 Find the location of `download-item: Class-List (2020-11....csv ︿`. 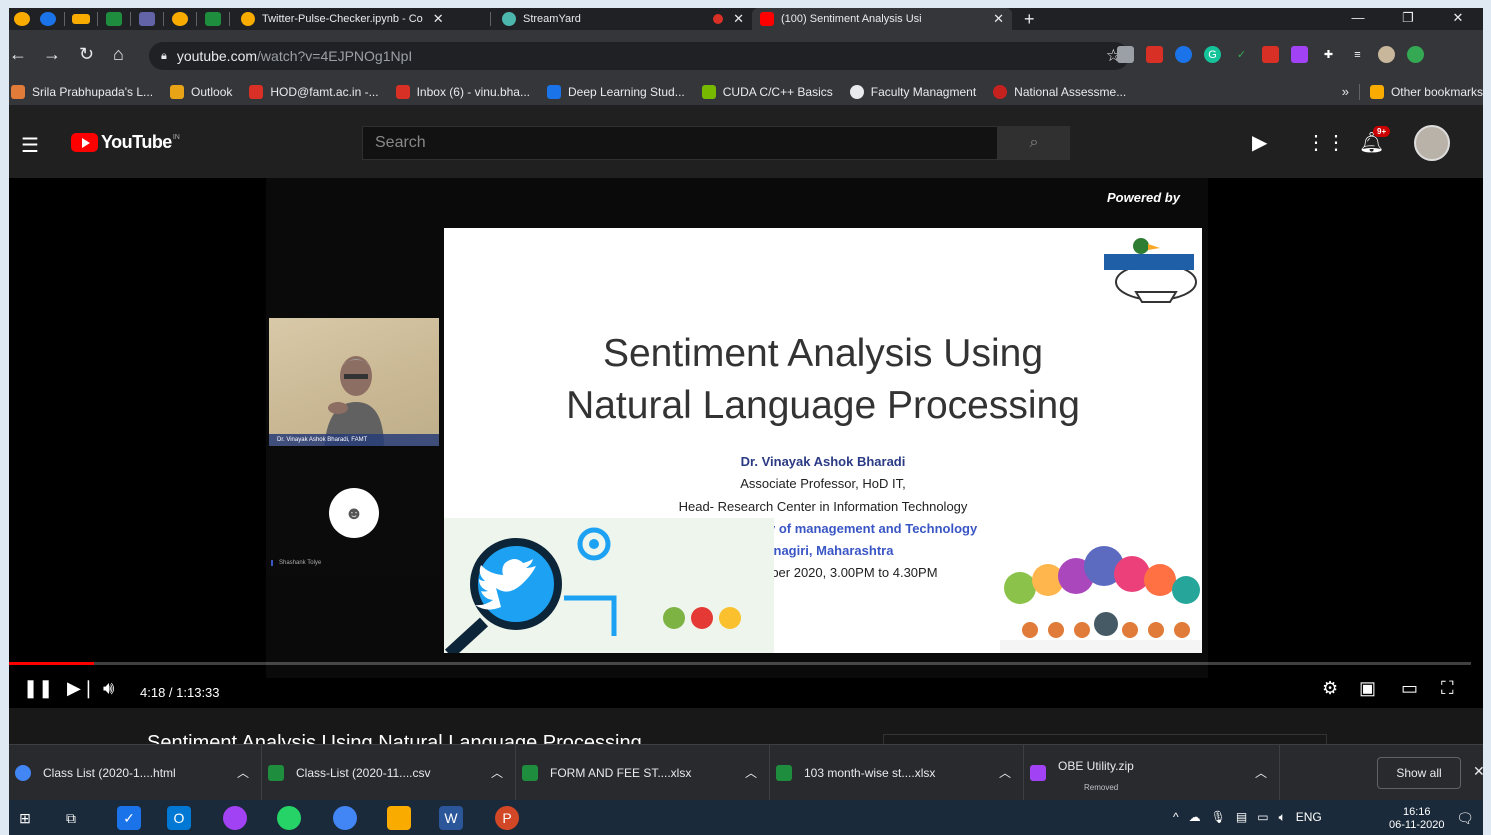

download-item: Class-List (2020-11....csv ︿ is located at coordinates (389, 772).